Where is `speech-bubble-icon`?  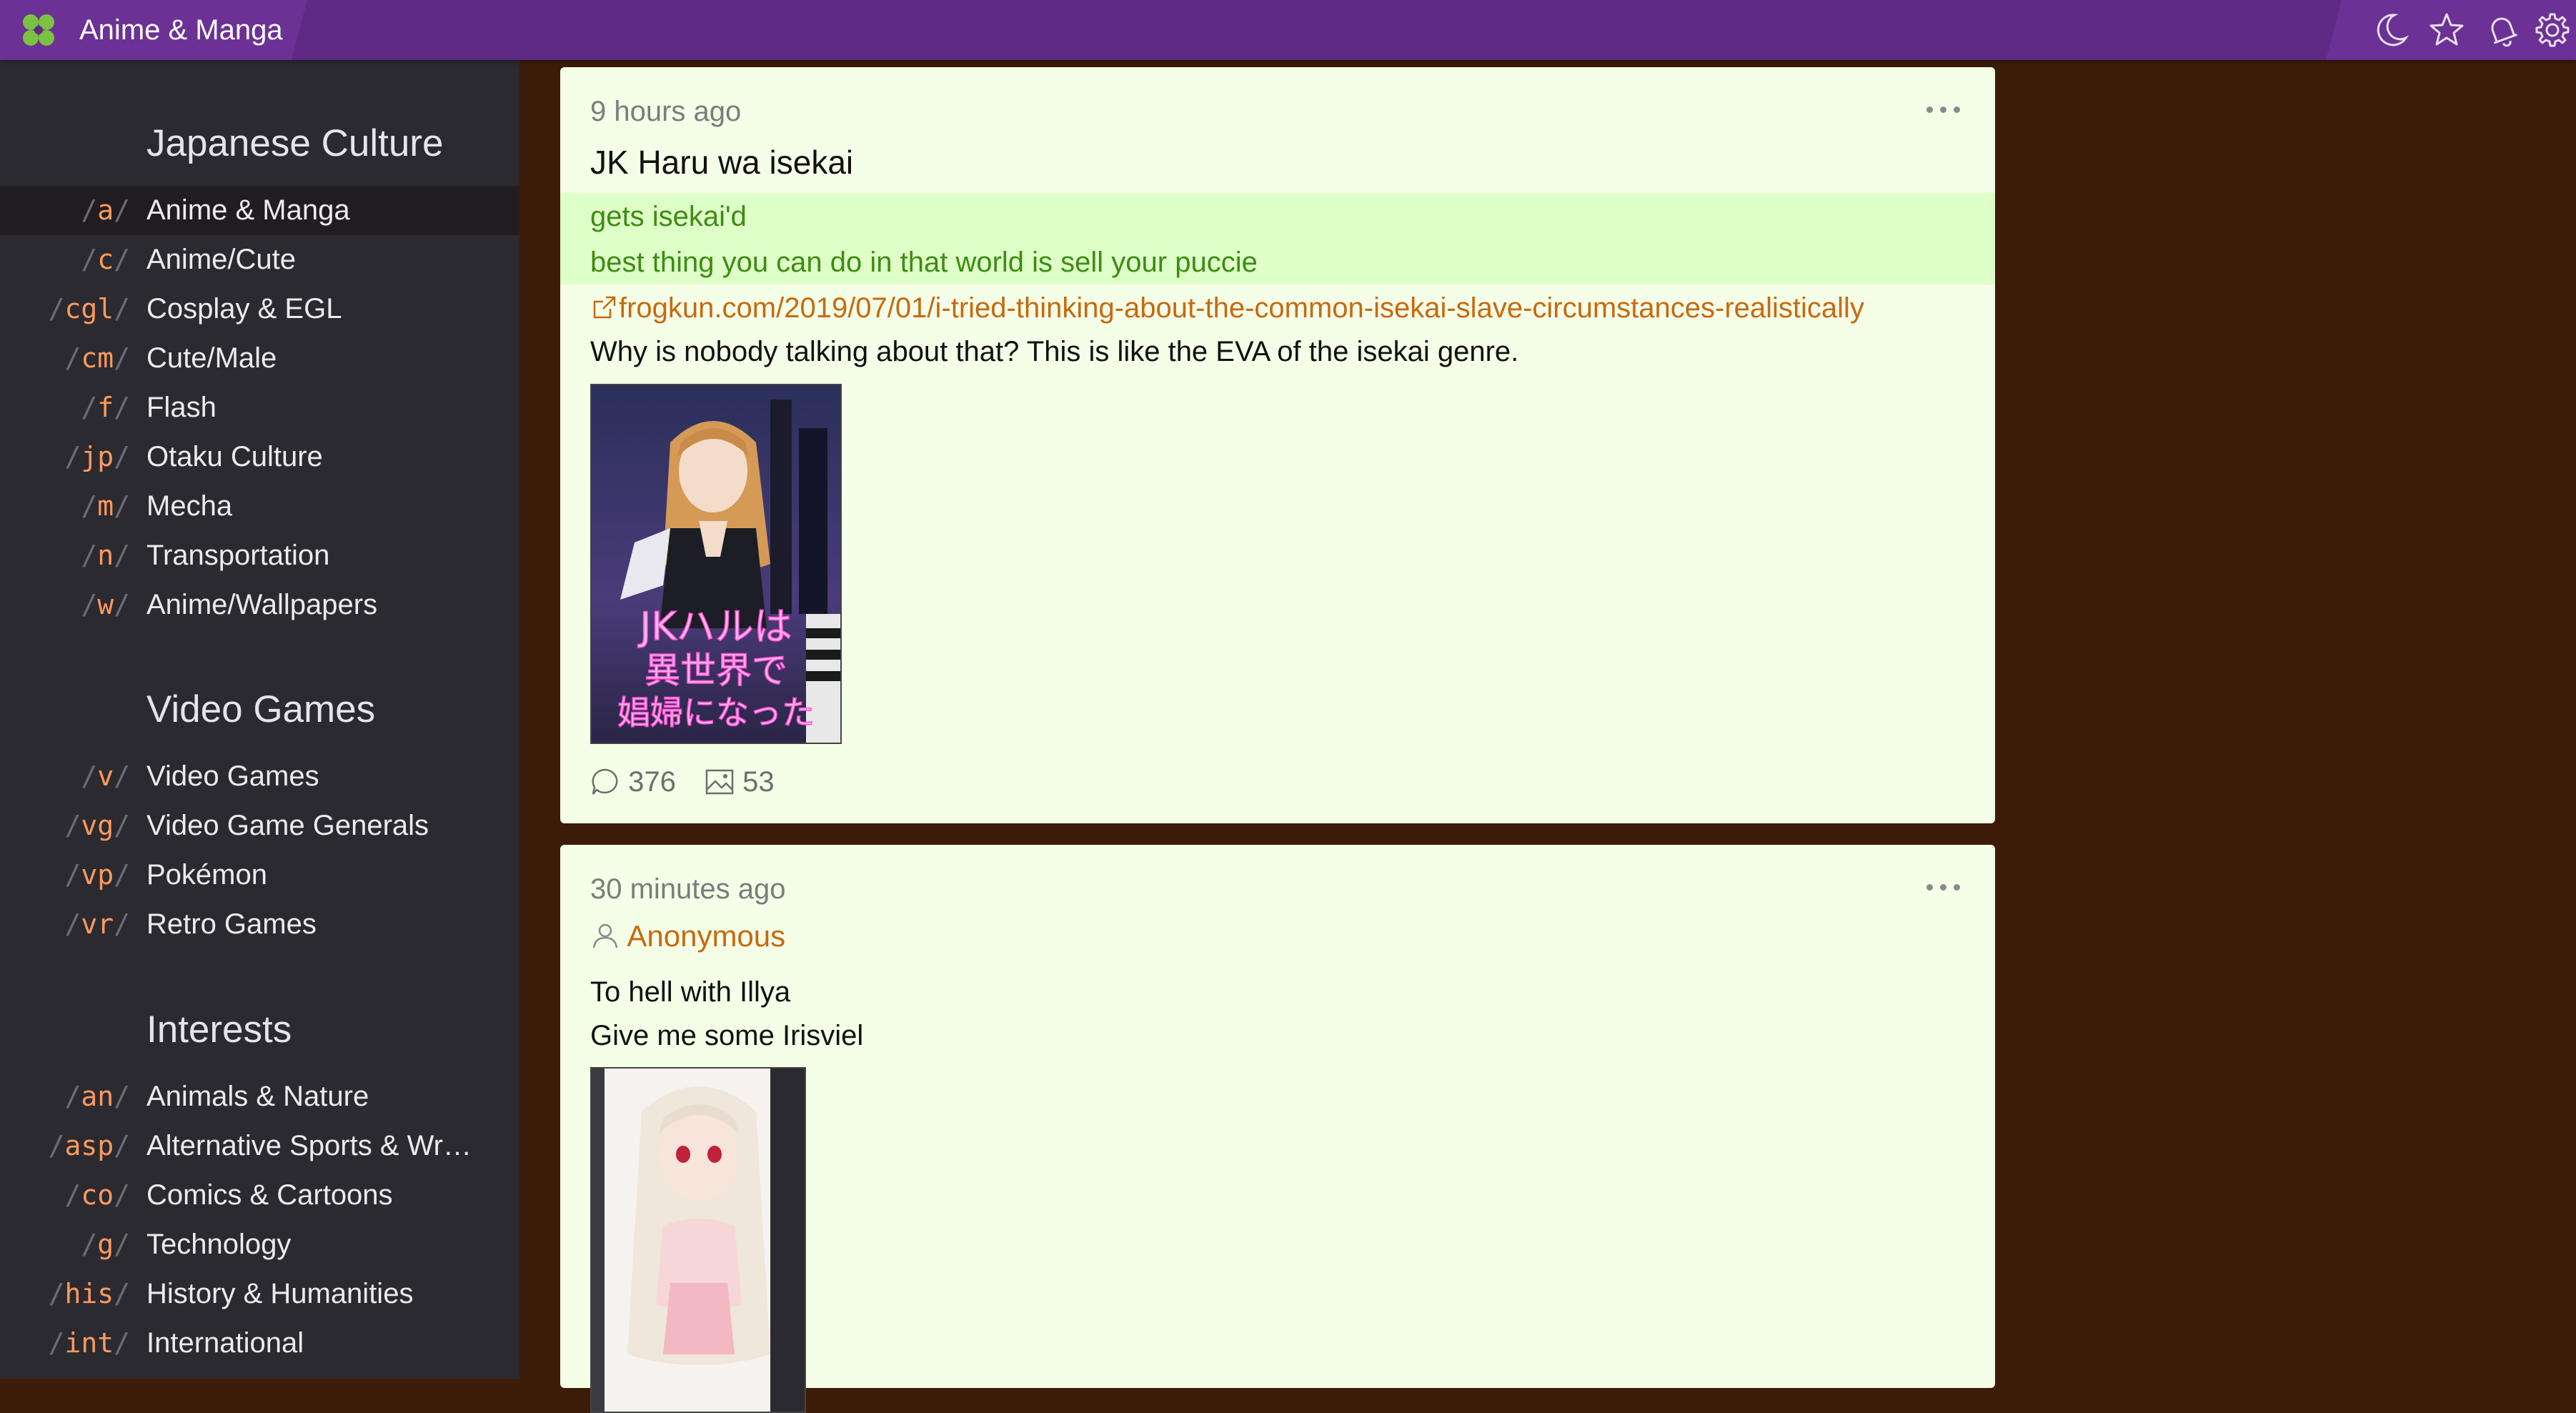 speech-bubble-icon is located at coordinates (605, 781).